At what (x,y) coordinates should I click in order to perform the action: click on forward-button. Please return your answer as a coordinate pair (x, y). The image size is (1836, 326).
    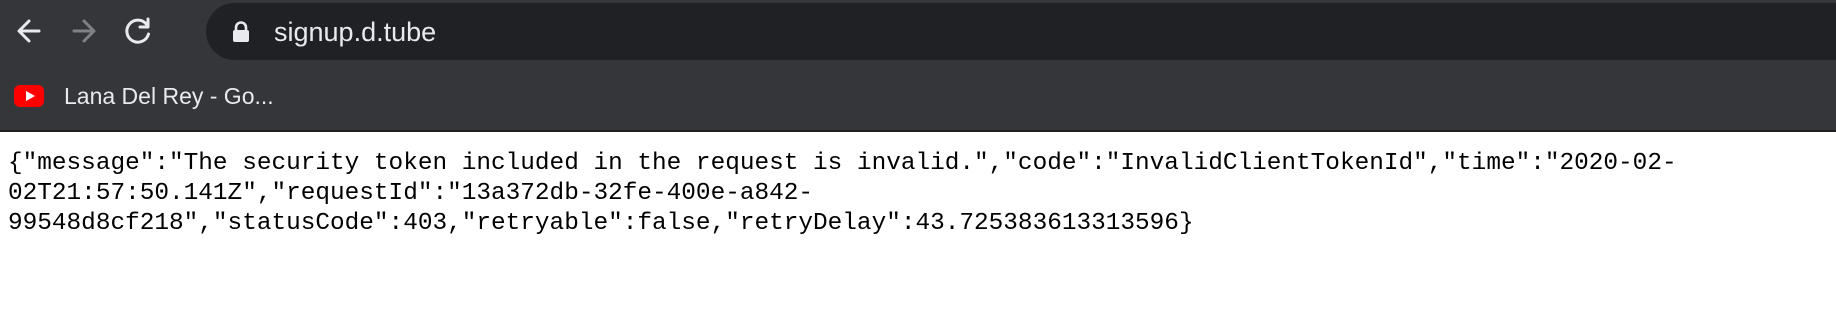
    Looking at the image, I should click on (84, 31).